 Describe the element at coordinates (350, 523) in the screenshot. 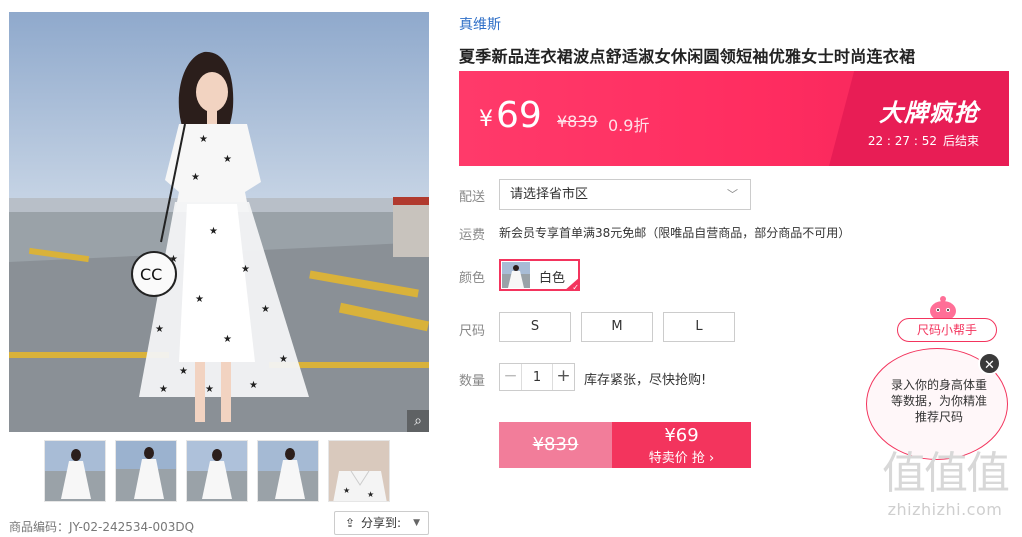

I see `share-icon: ⇪` at that location.